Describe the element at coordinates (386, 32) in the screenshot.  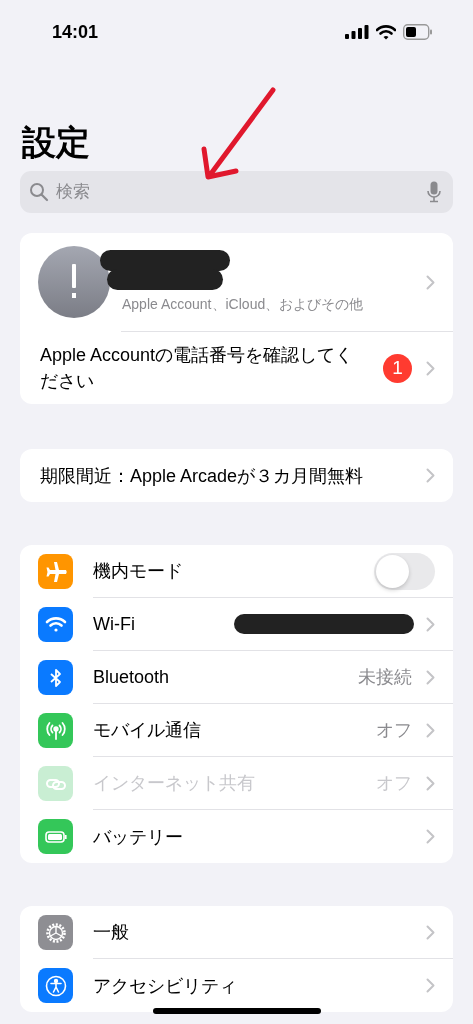
I see `wifi-icon` at that location.